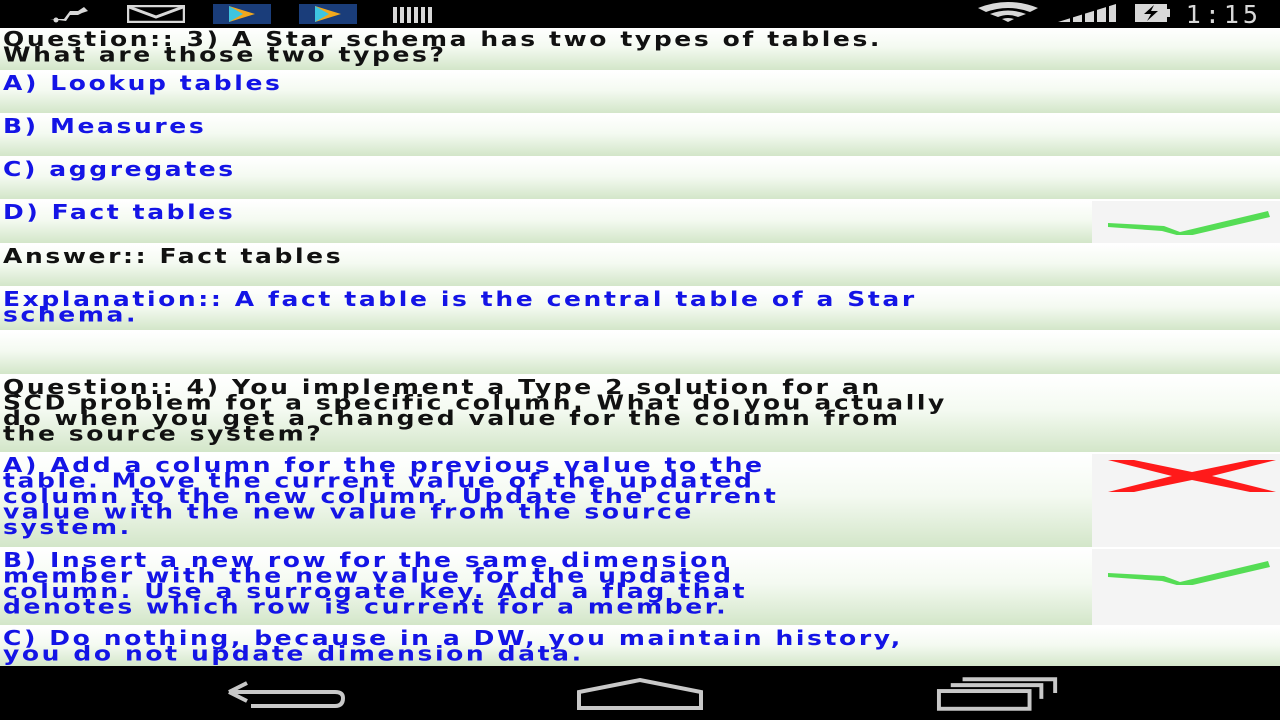 The width and height of the screenshot is (1280, 720). I want to click on cross-mark-icon, so click(1192, 476).